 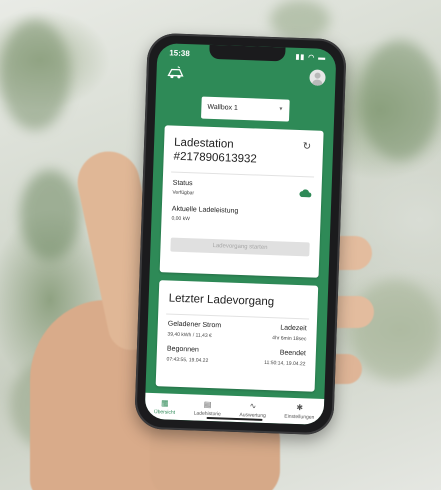 I want to click on end-time-label: Beendet, so click(x=292, y=353).